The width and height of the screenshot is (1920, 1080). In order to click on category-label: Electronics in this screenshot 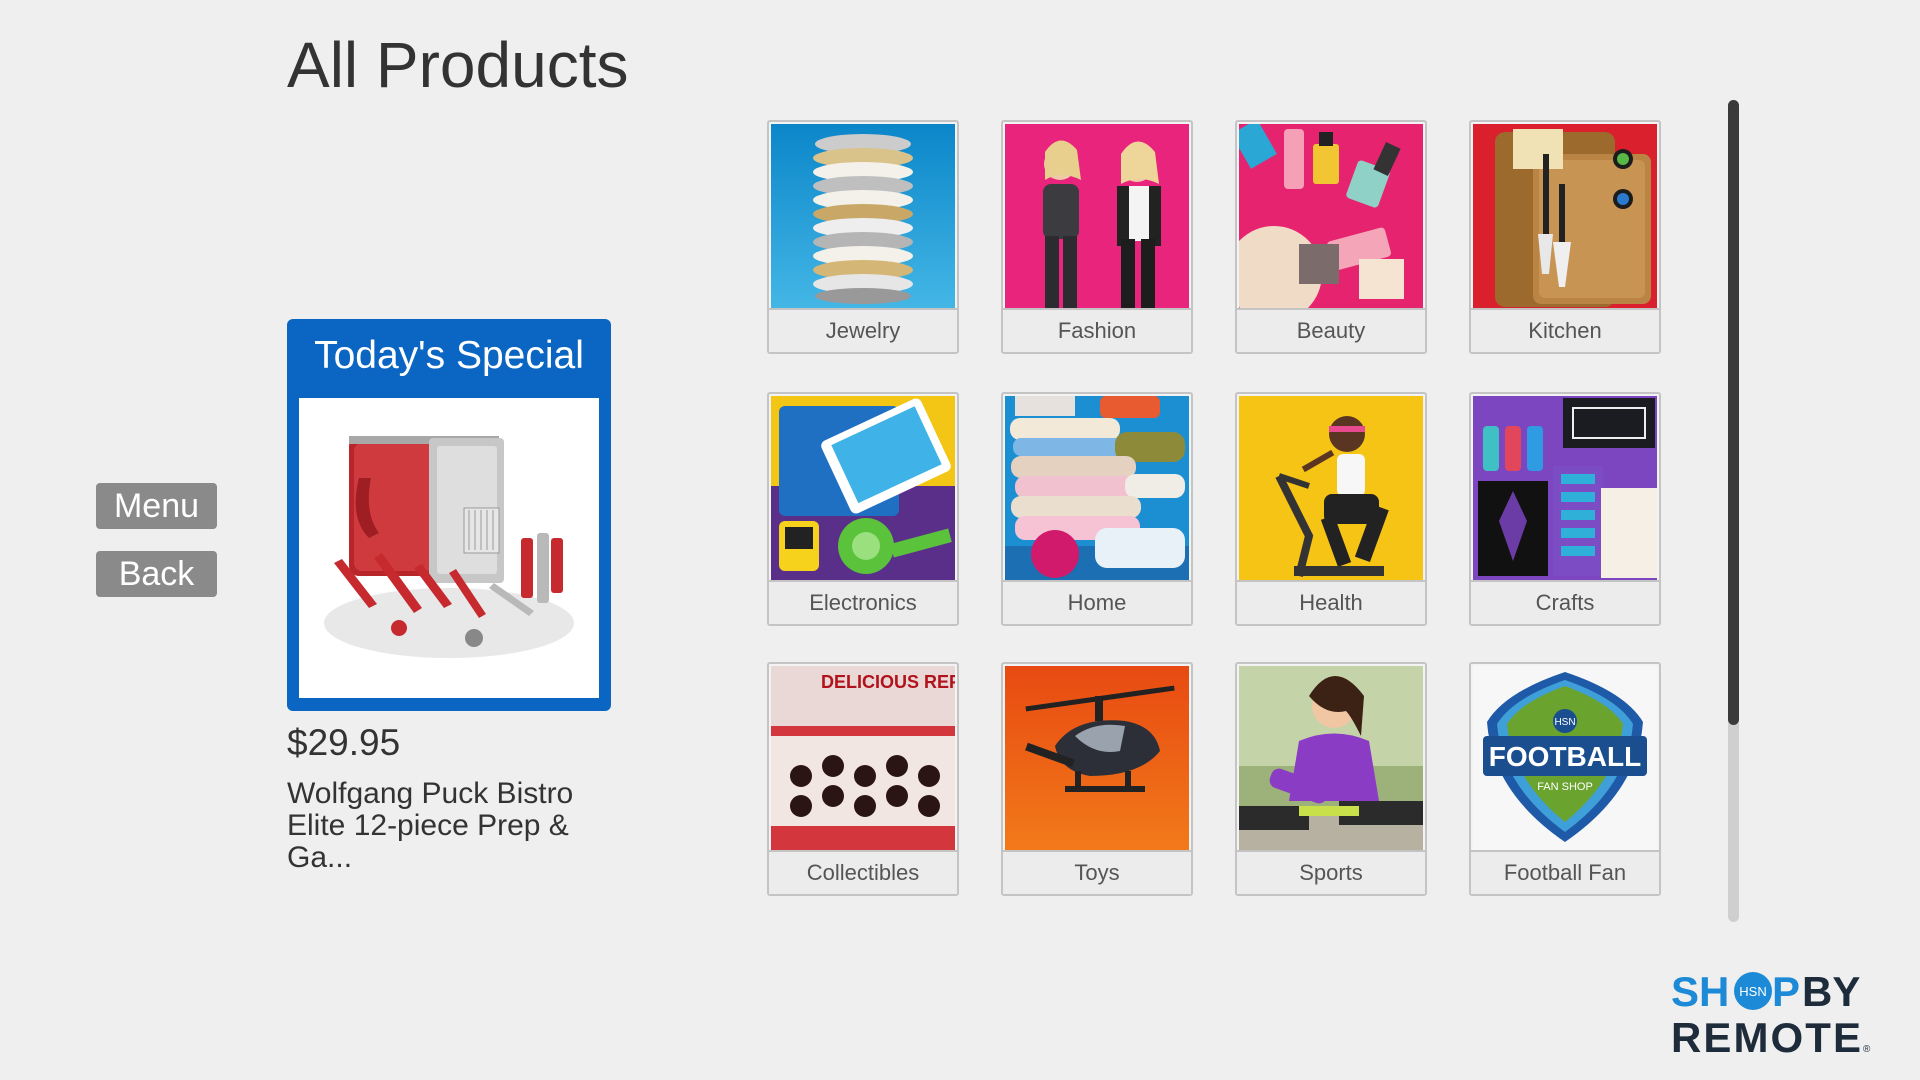, I will do `click(863, 602)`.